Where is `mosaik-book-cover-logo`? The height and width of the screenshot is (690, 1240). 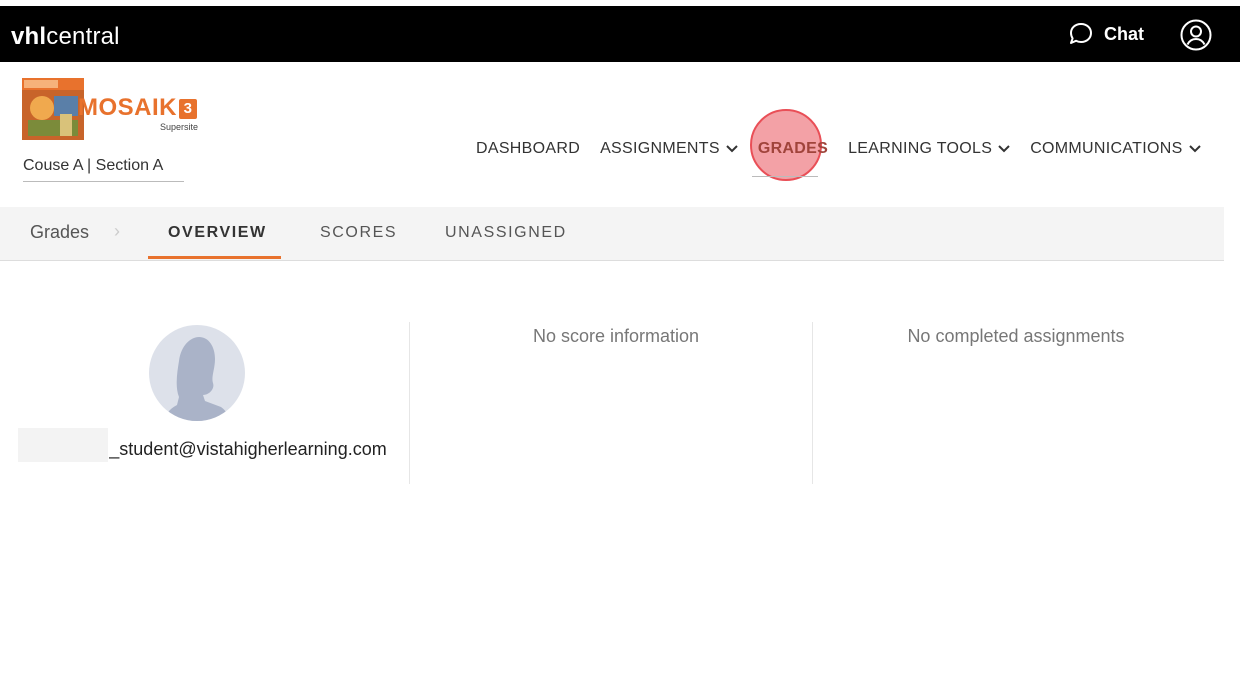 mosaik-book-cover-logo is located at coordinates (53, 109).